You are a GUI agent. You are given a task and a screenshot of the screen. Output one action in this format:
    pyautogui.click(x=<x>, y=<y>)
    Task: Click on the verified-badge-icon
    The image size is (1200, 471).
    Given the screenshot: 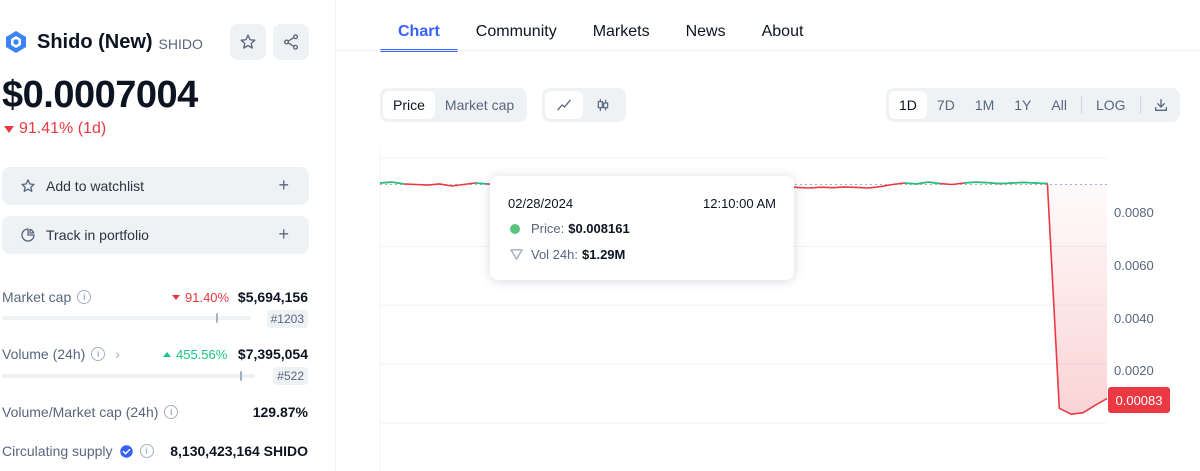 What is the action you would take?
    pyautogui.click(x=126, y=451)
    